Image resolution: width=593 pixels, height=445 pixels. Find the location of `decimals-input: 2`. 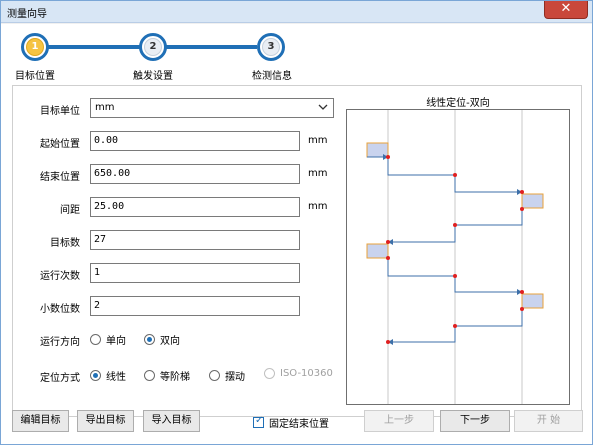

decimals-input: 2 is located at coordinates (195, 306).